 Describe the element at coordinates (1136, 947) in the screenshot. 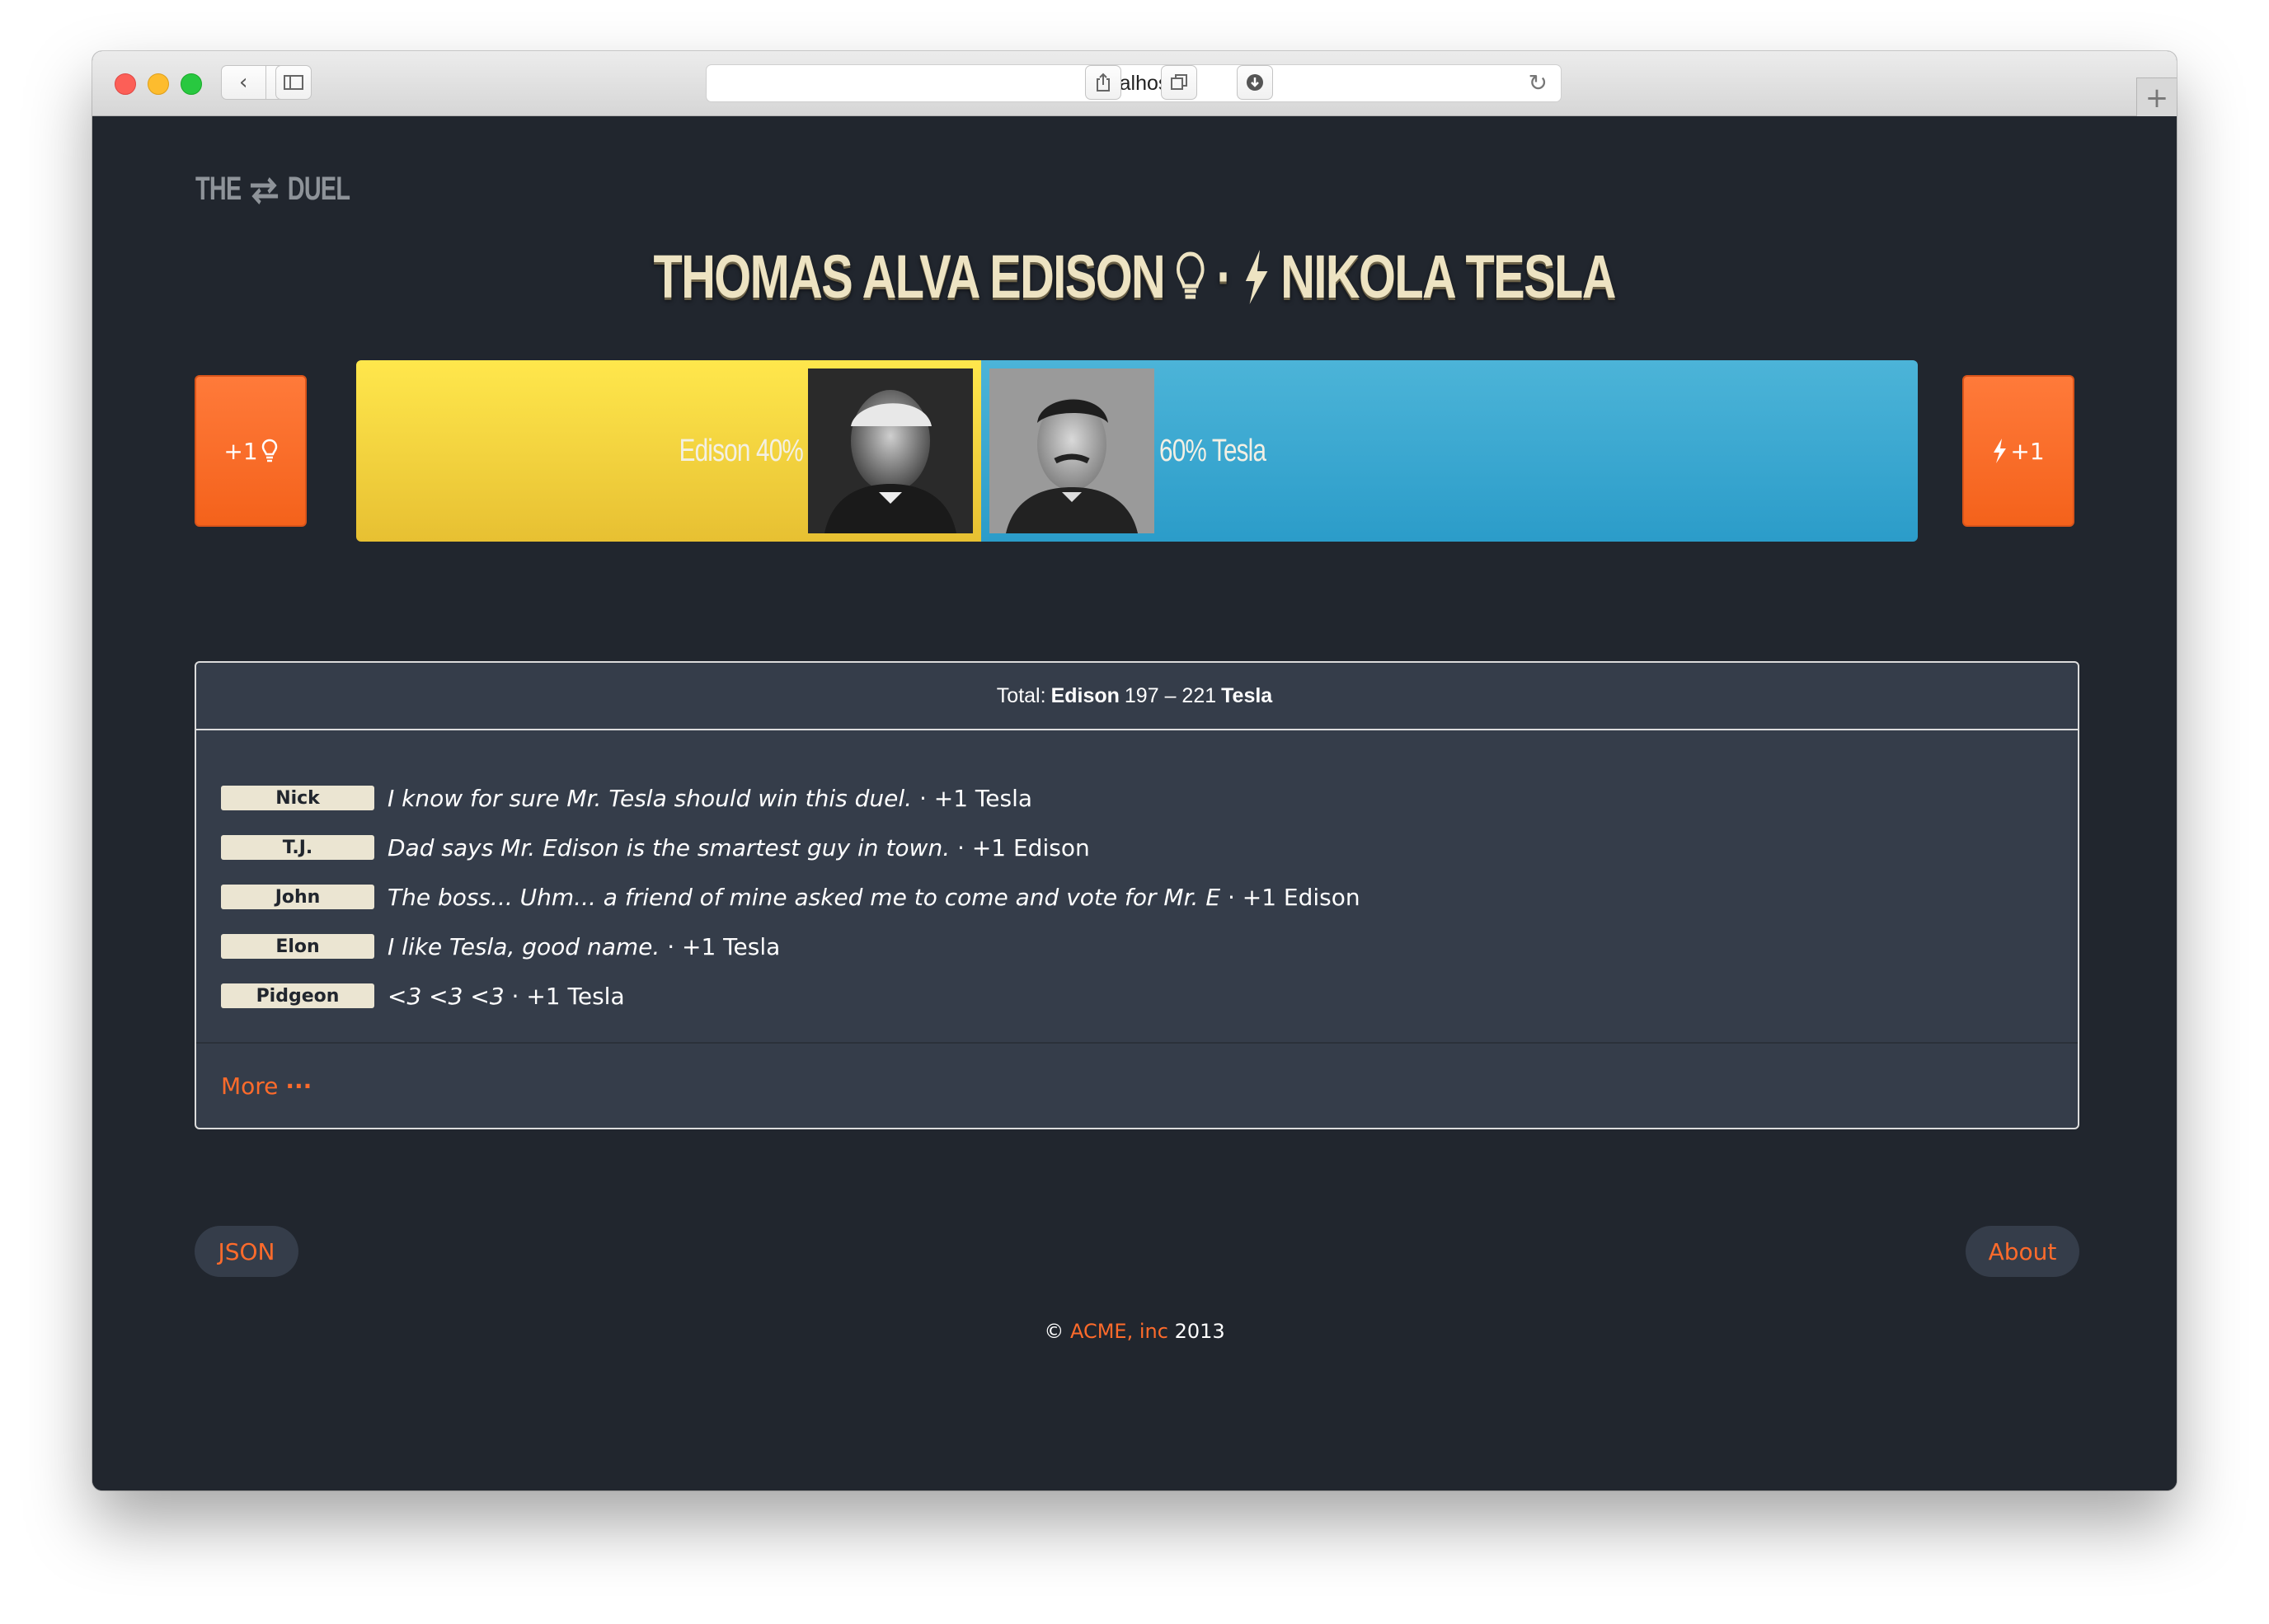

I see `comment-item: Elon I like Tesla, good name. · +1 Tesla` at that location.